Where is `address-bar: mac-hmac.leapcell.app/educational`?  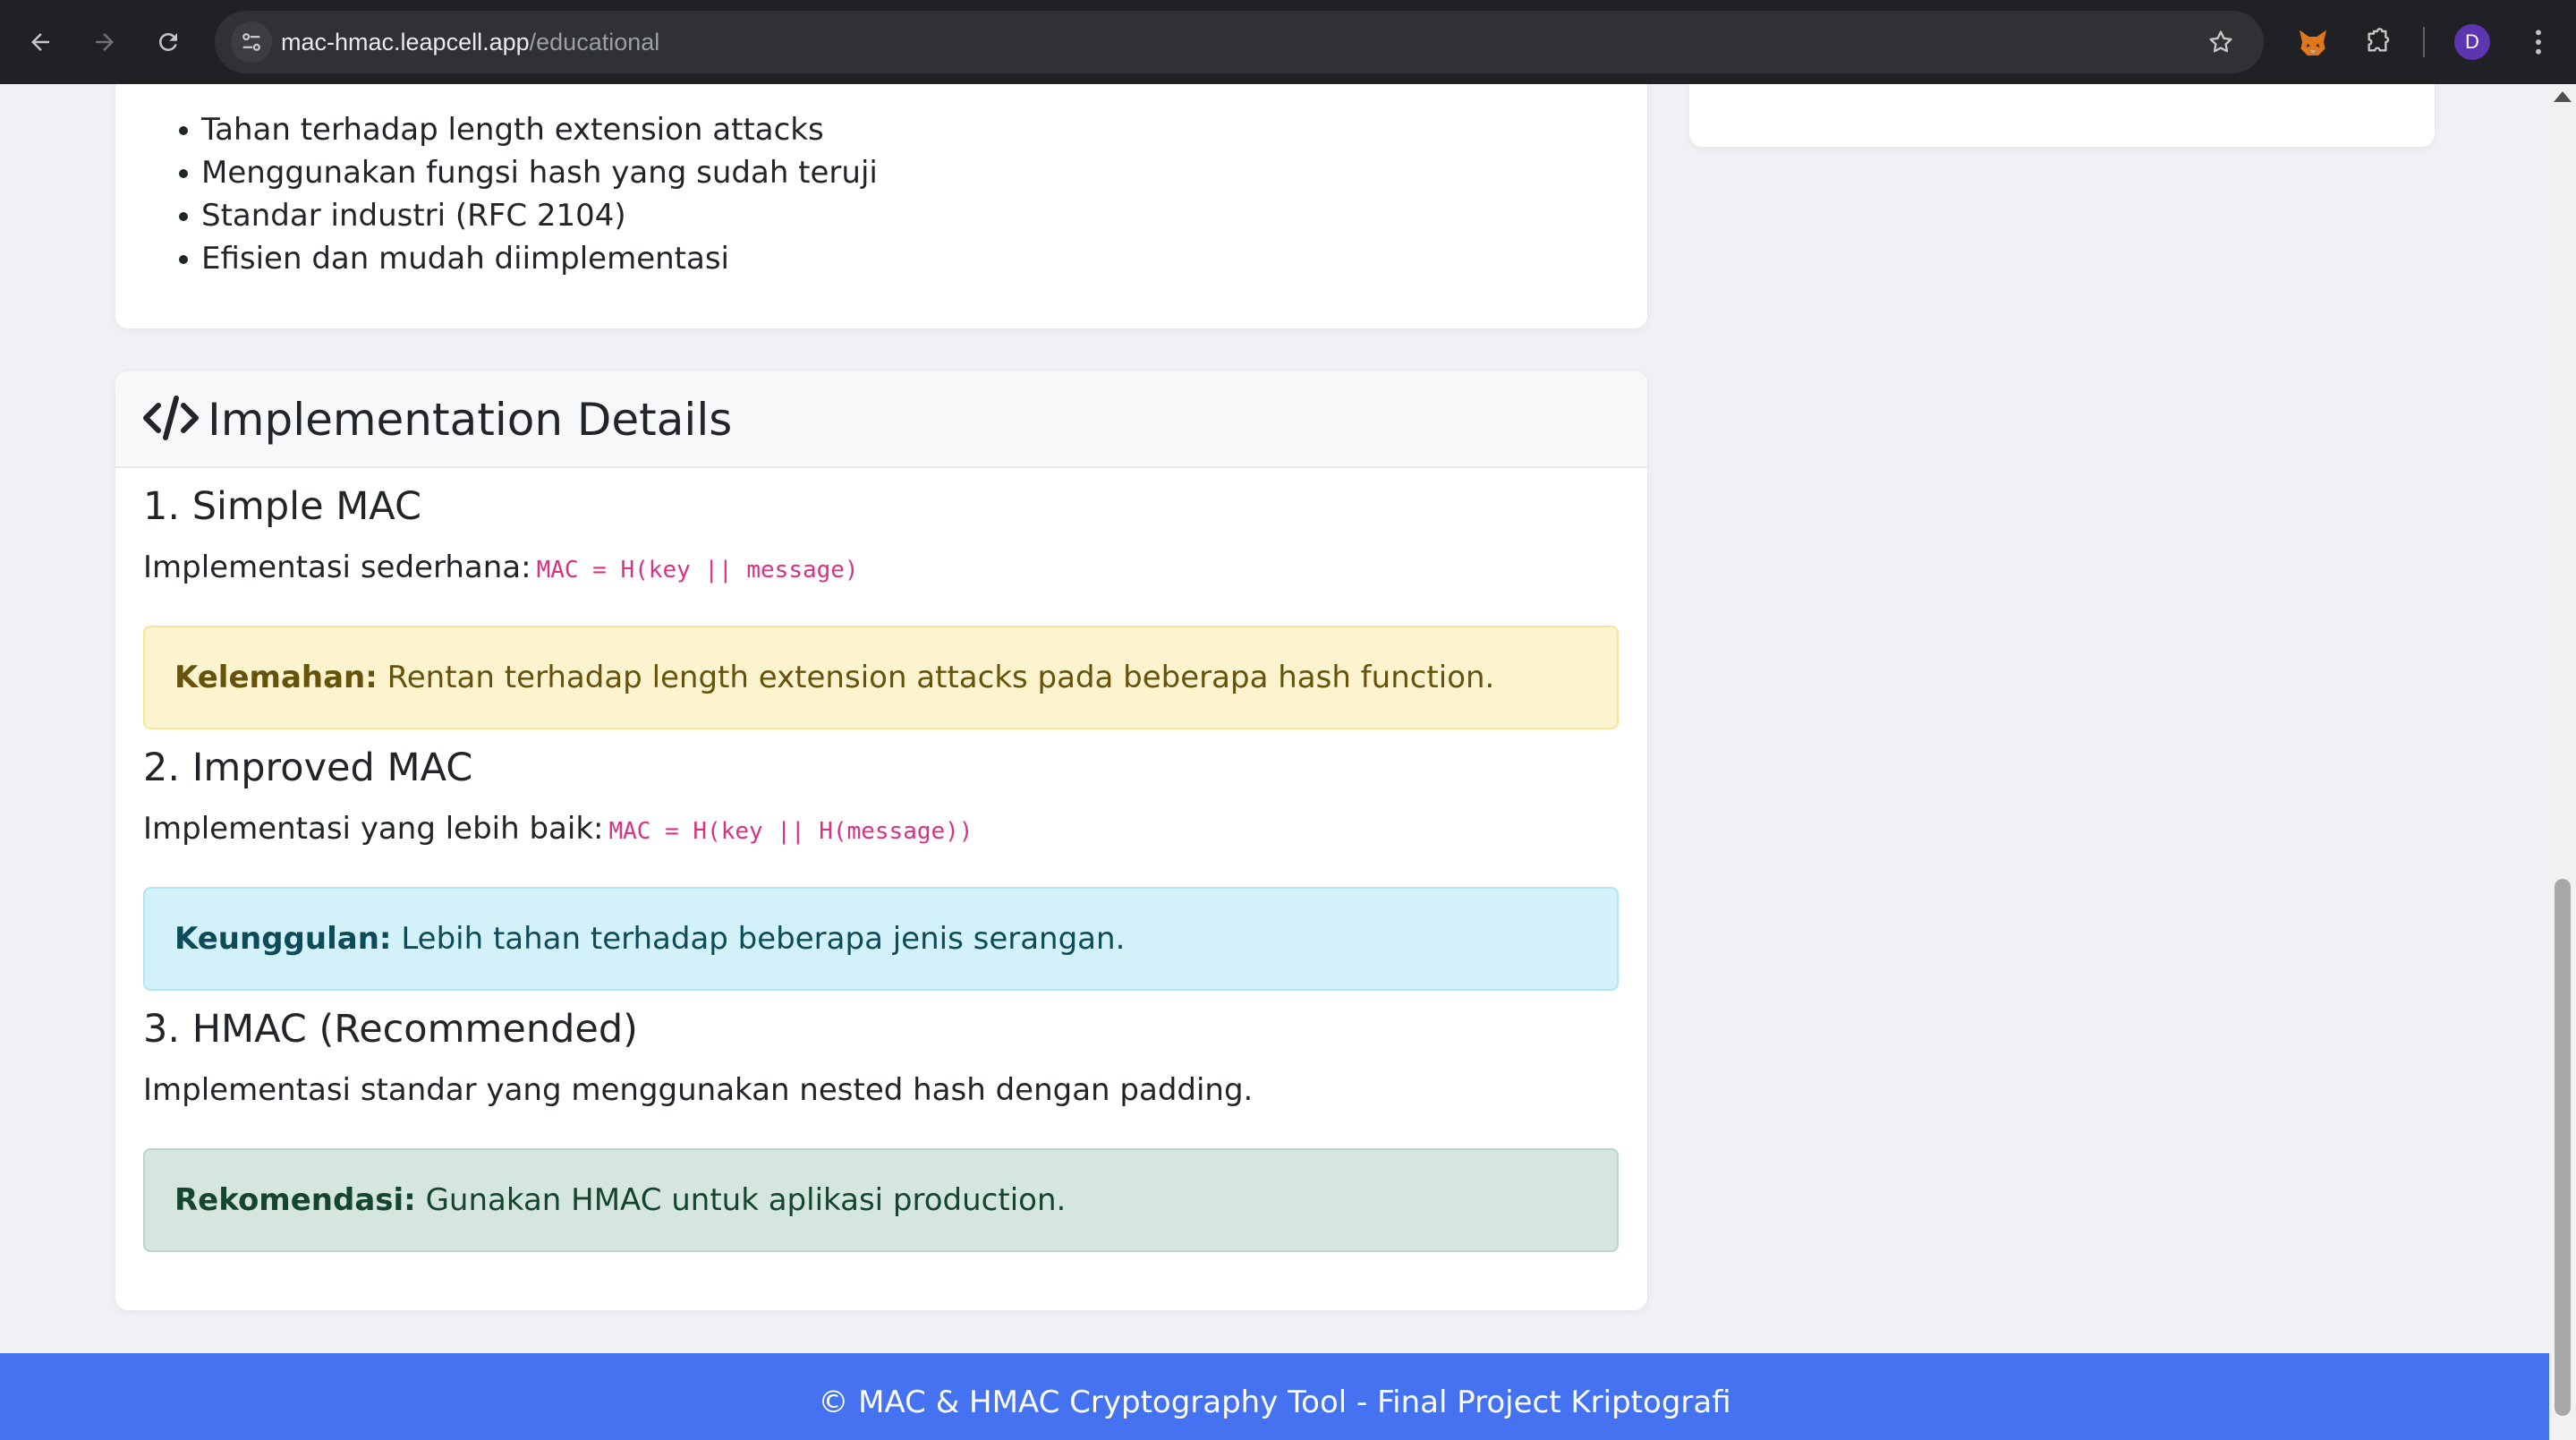 address-bar: mac-hmac.leapcell.app/educational is located at coordinates (1239, 42).